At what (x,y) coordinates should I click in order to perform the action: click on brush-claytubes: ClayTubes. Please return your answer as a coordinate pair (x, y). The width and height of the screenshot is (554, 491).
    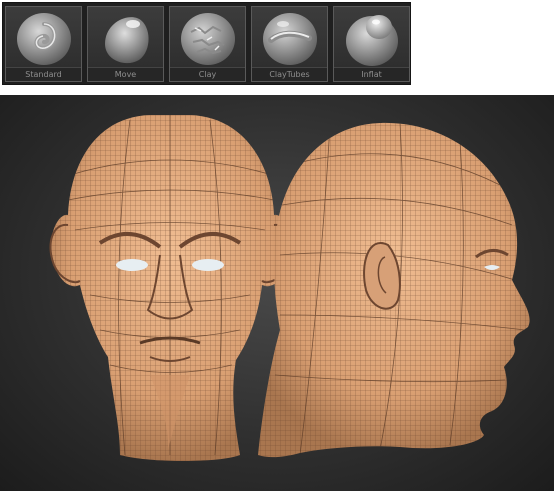
    Looking at the image, I should click on (289, 44).